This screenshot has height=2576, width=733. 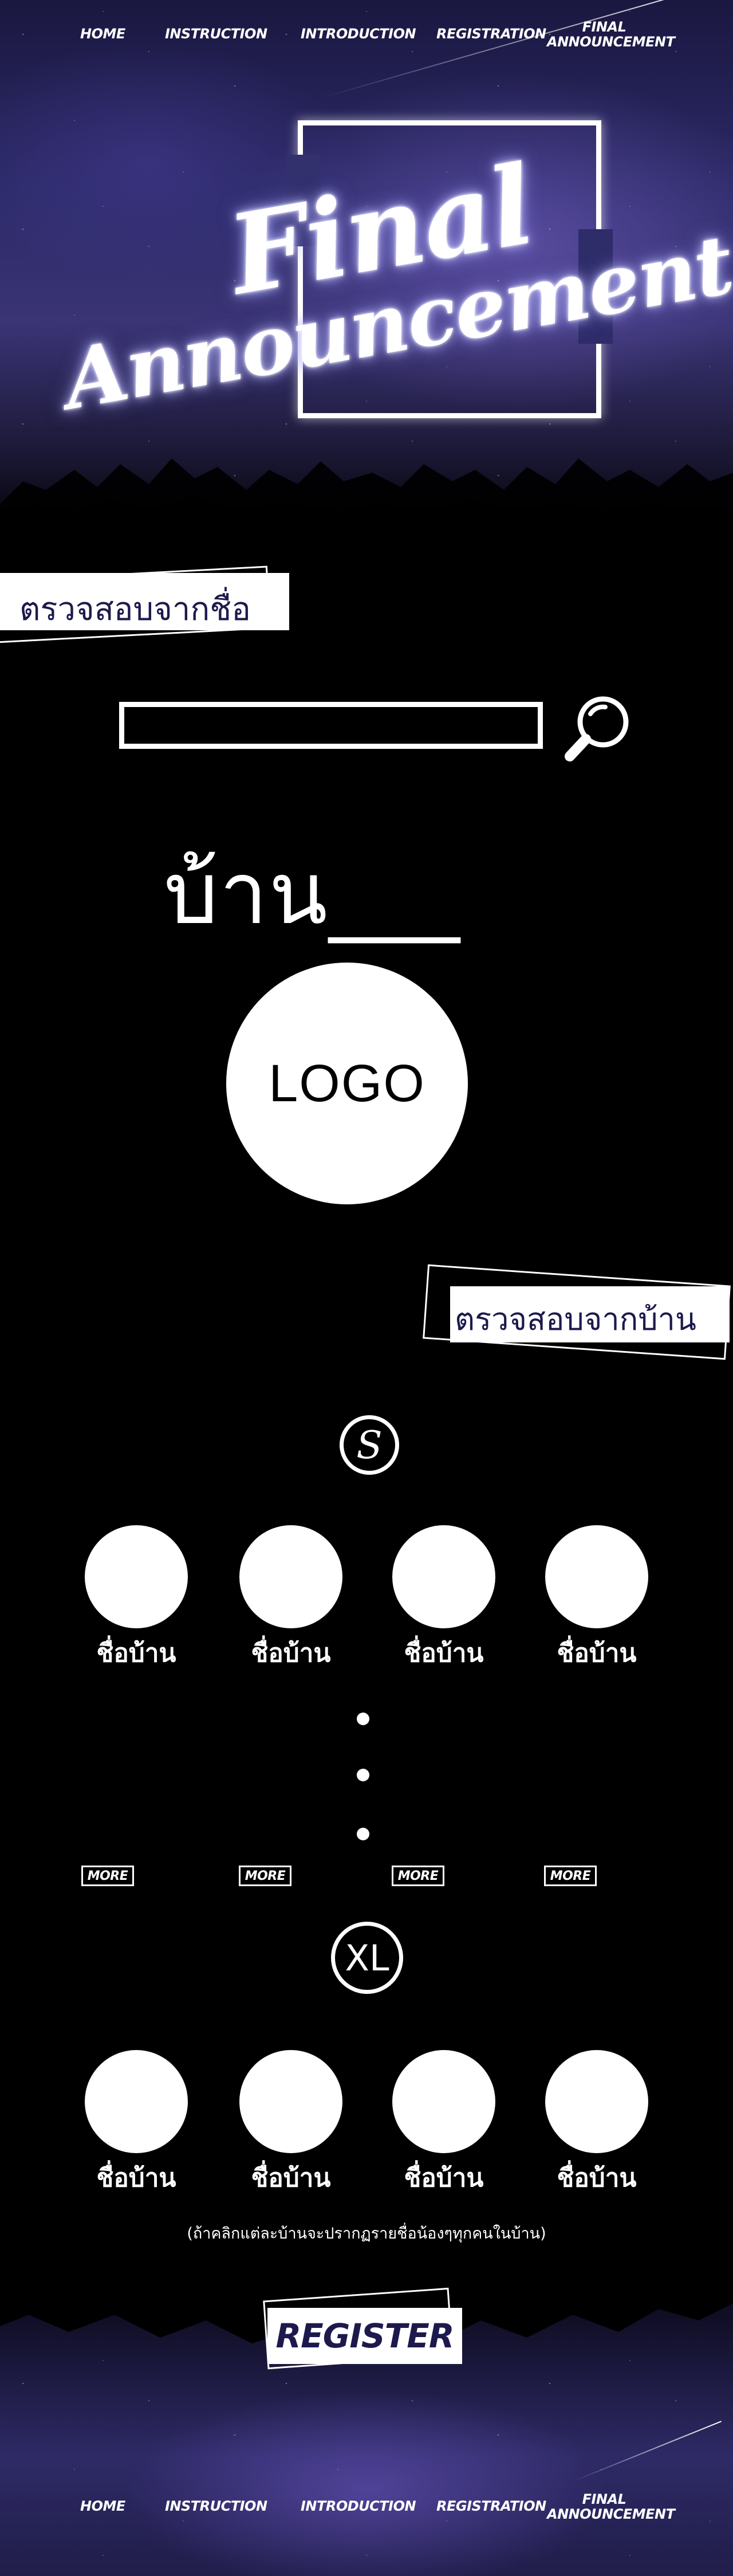 I want to click on more-button-4: MORE, so click(x=570, y=1876).